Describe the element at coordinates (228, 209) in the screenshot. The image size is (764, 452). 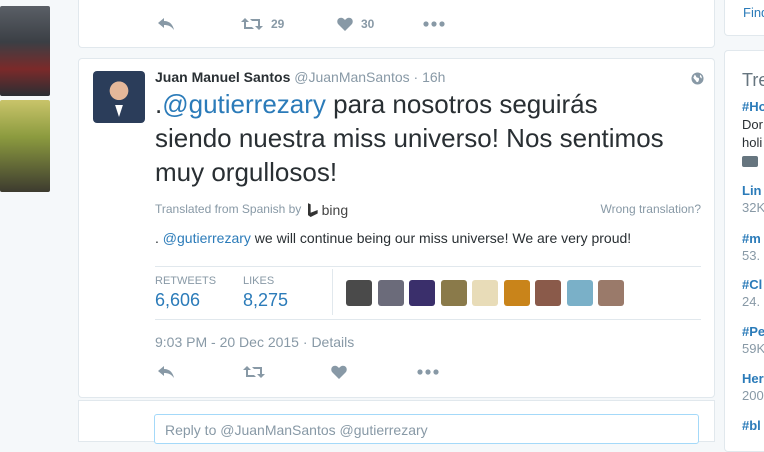
I see `translated-from-label: Translated from Spanish by` at that location.